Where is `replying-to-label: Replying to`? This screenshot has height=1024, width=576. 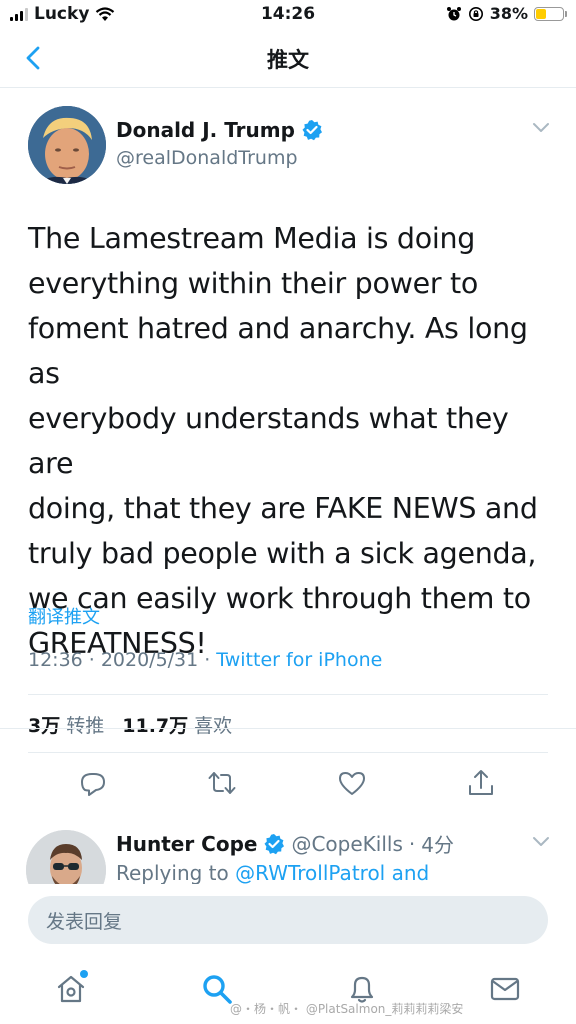
replying-to-label: Replying to is located at coordinates (172, 872).